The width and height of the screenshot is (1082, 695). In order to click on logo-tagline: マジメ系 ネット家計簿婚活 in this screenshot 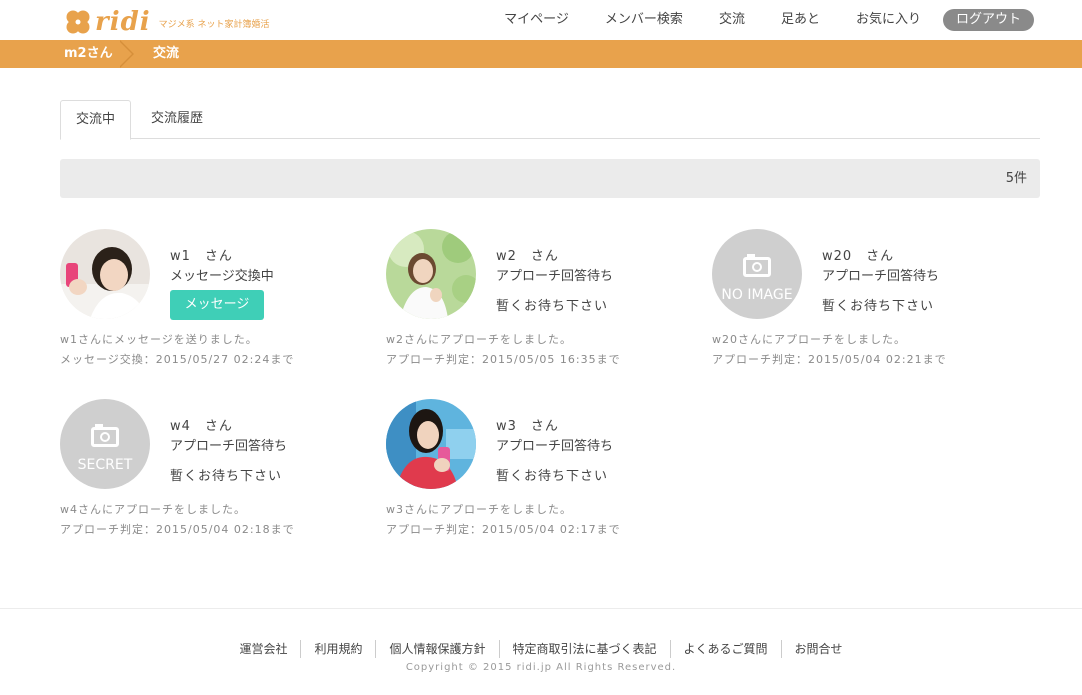, I will do `click(214, 25)`.